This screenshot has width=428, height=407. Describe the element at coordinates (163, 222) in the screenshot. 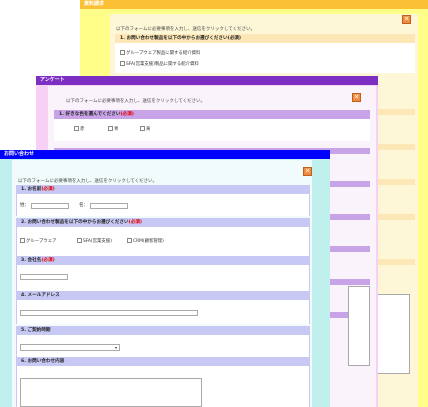

I see `question-heading: 2. お問い合わせ製品を以下の中からお選びください(必須)` at that location.